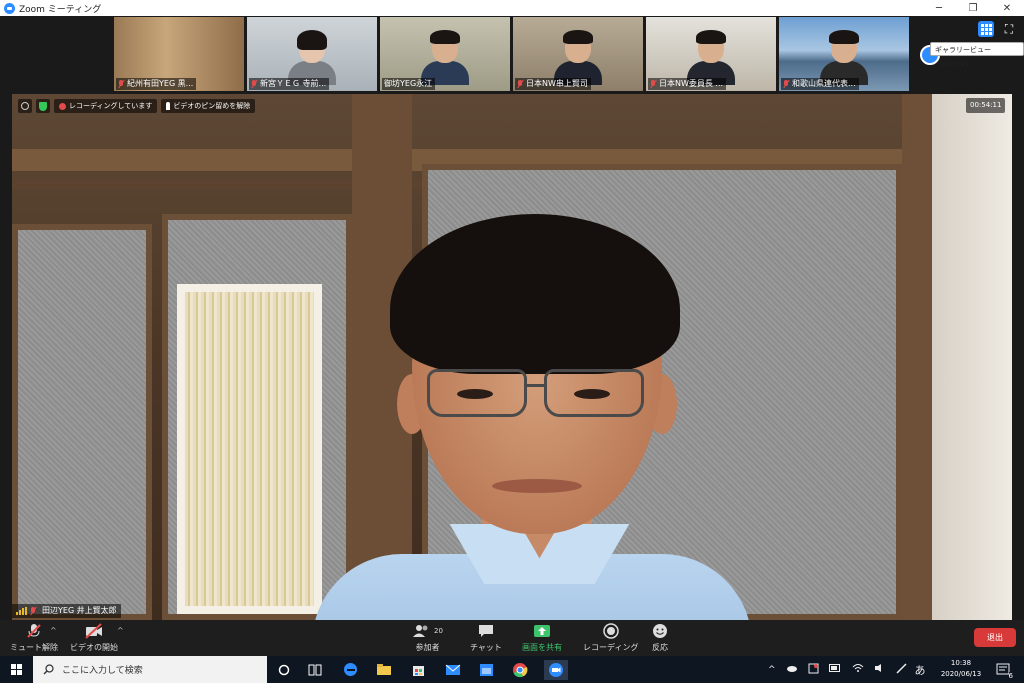 The width and height of the screenshot is (1024, 683). Describe the element at coordinates (986, 105) in the screenshot. I see `meeting-timer: 00:54:11` at that location.